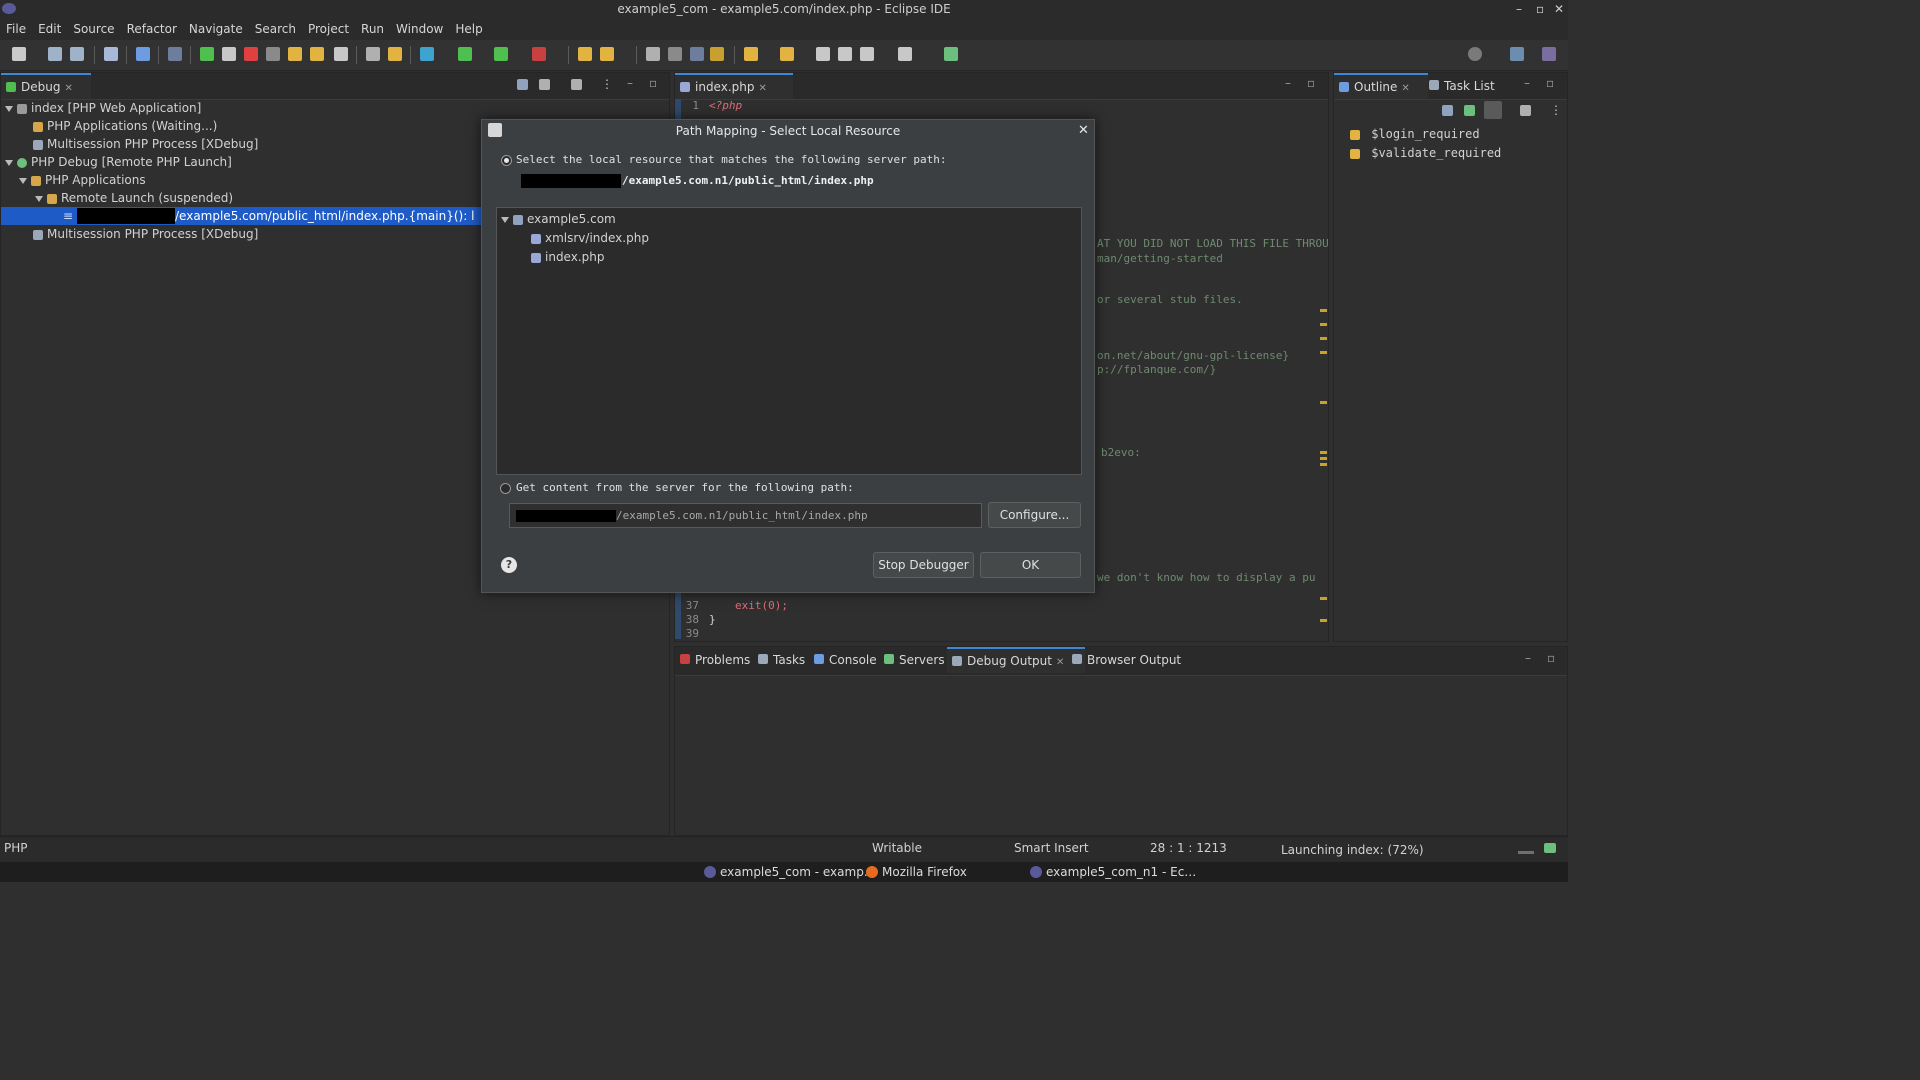  Describe the element at coordinates (427, 54) in the screenshot. I see `debug-icon` at that location.